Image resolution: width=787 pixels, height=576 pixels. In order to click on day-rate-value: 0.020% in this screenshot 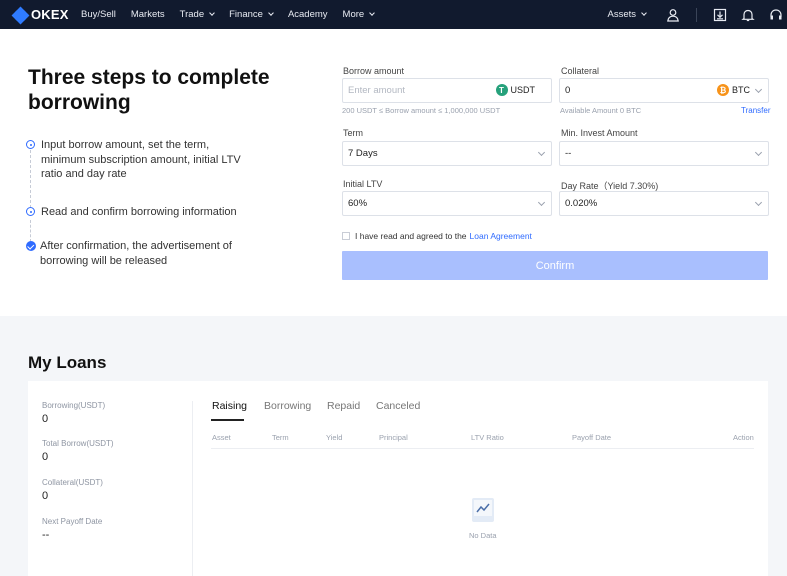, I will do `click(581, 203)`.